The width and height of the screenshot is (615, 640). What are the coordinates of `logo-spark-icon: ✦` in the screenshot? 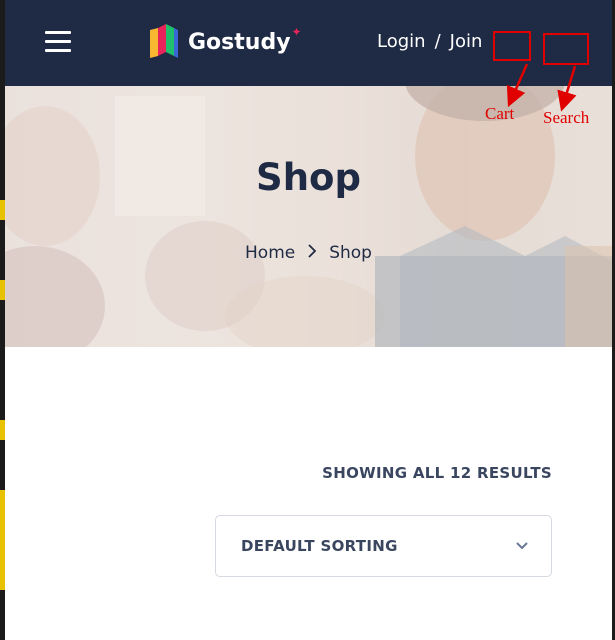 It's located at (296, 32).